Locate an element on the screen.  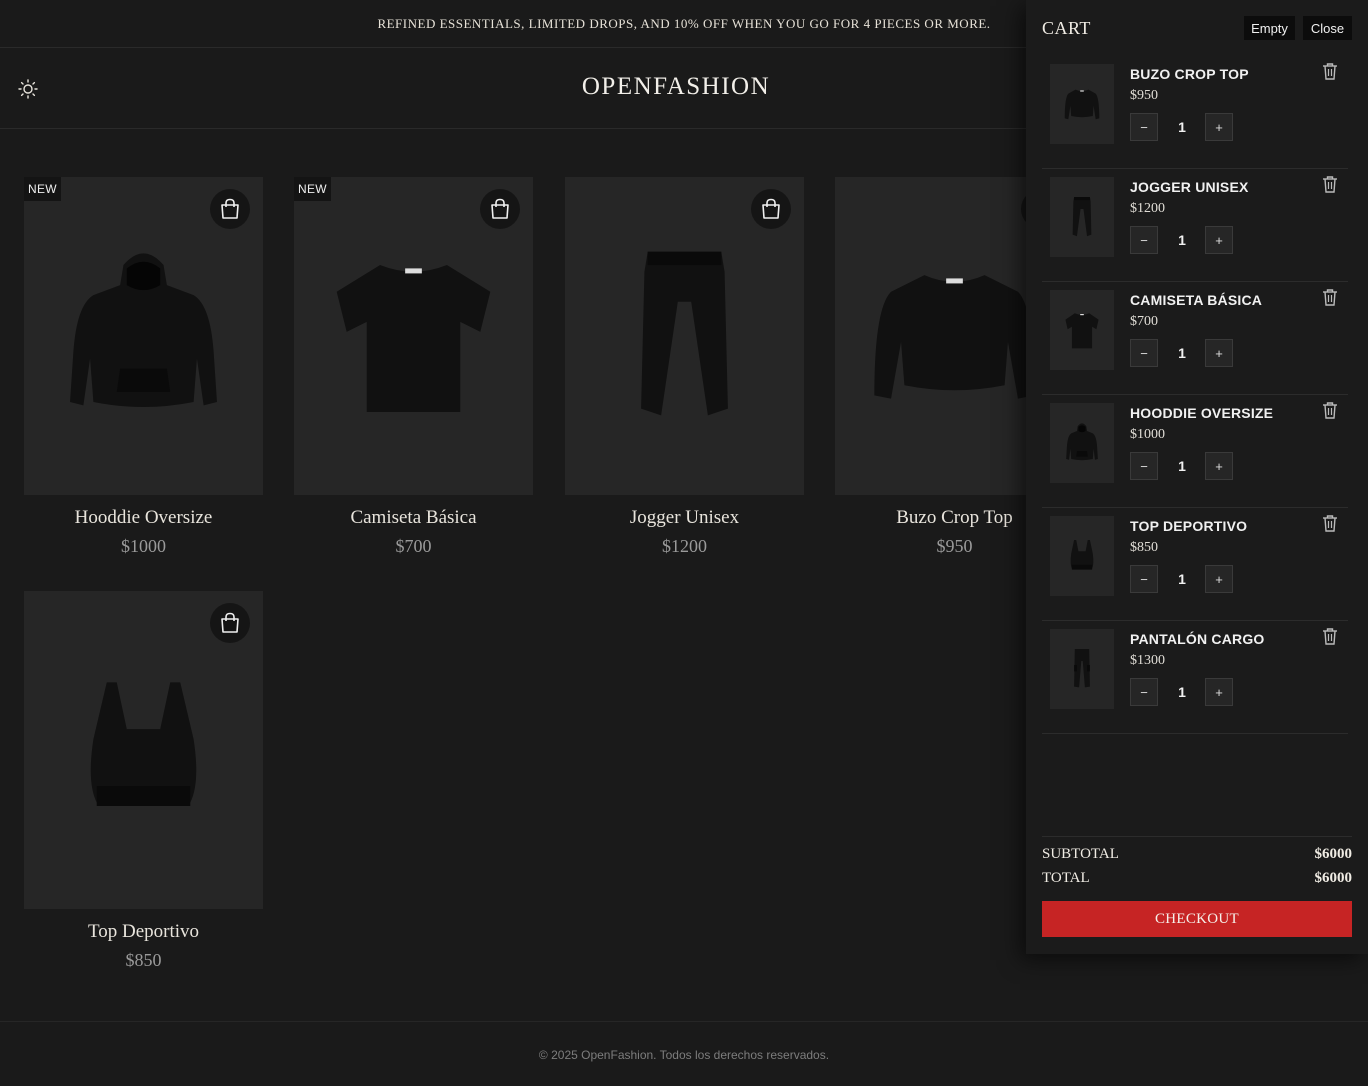
product-name: Hooddie Oversize is located at coordinates (143, 518).